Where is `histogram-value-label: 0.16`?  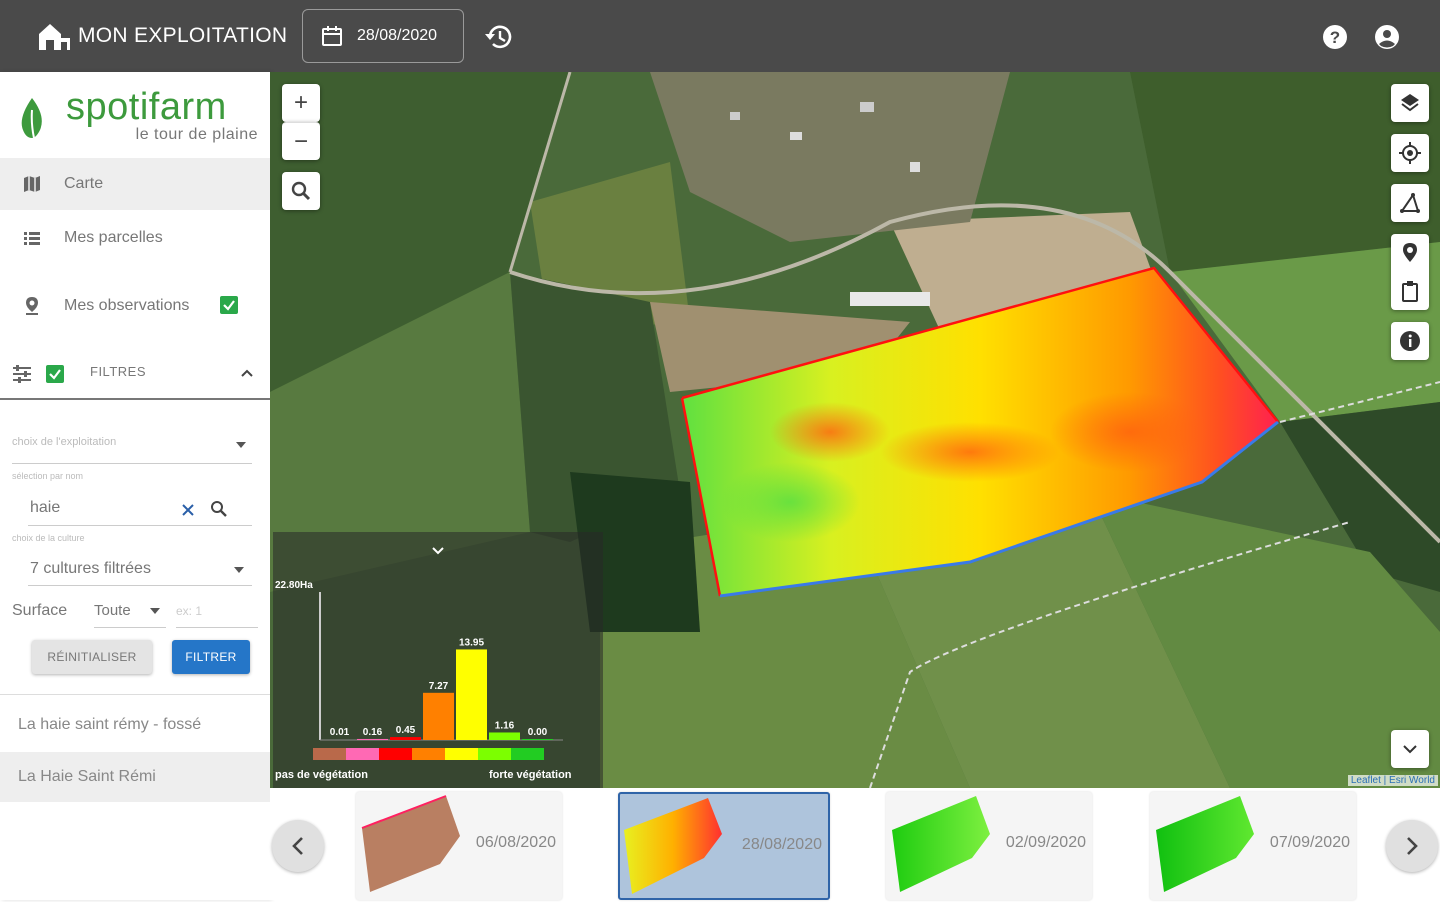 histogram-value-label: 0.16 is located at coordinates (373, 732).